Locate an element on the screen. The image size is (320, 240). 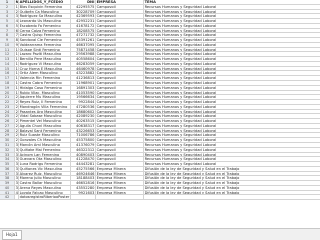
sheet-tab: Hoja1 is located at coordinates (12, 235).